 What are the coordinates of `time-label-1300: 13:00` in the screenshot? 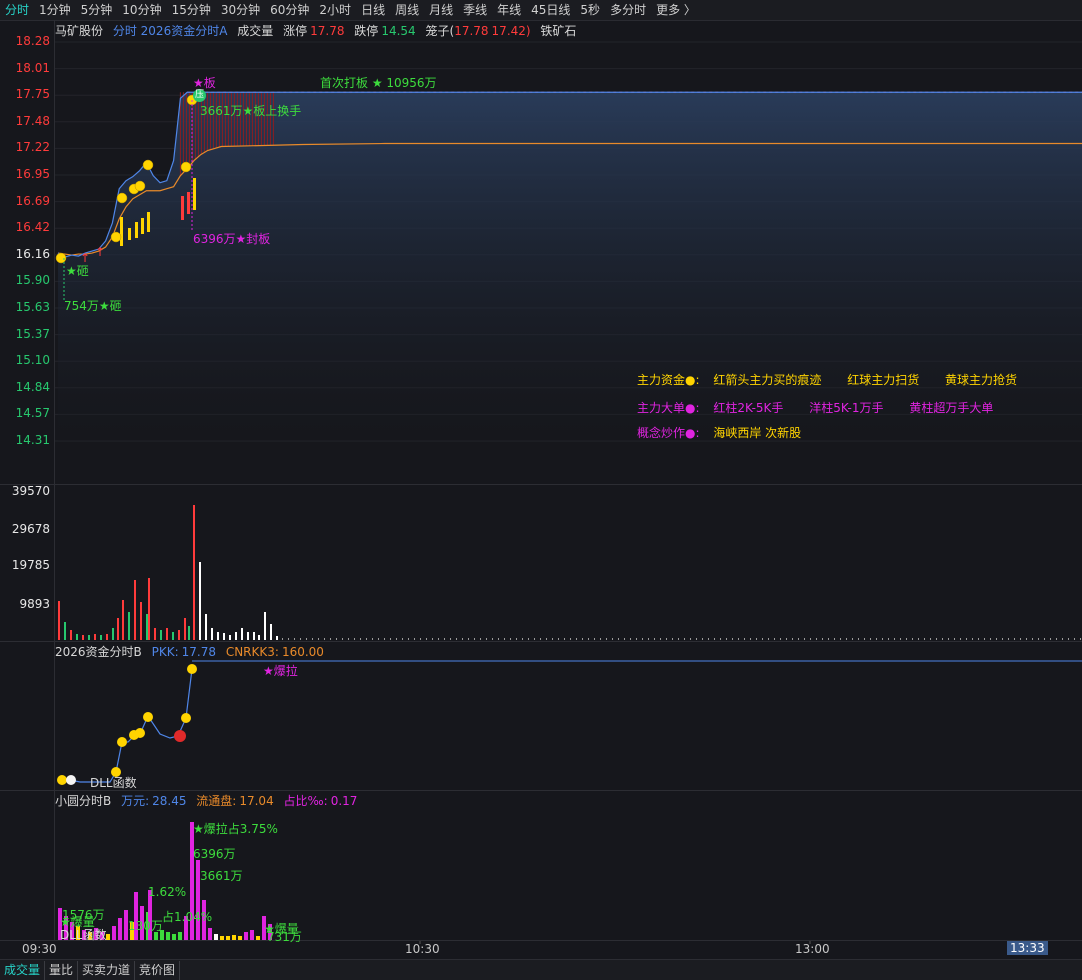 It's located at (812, 949).